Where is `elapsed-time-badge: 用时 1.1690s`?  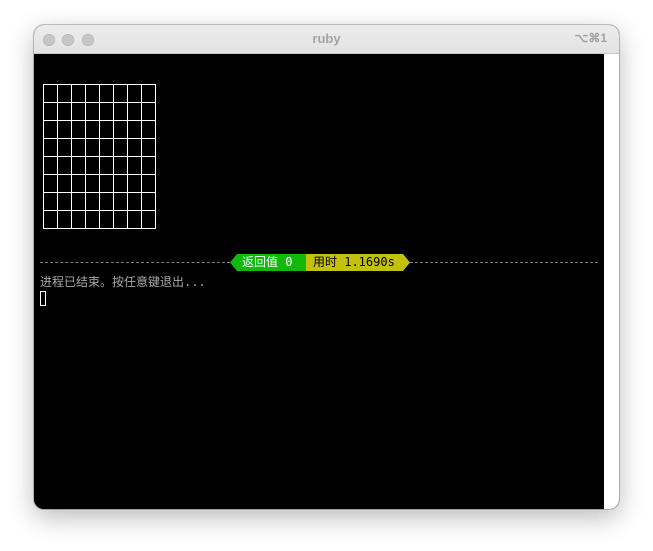 elapsed-time-badge: 用时 1.1690s is located at coordinates (358, 262).